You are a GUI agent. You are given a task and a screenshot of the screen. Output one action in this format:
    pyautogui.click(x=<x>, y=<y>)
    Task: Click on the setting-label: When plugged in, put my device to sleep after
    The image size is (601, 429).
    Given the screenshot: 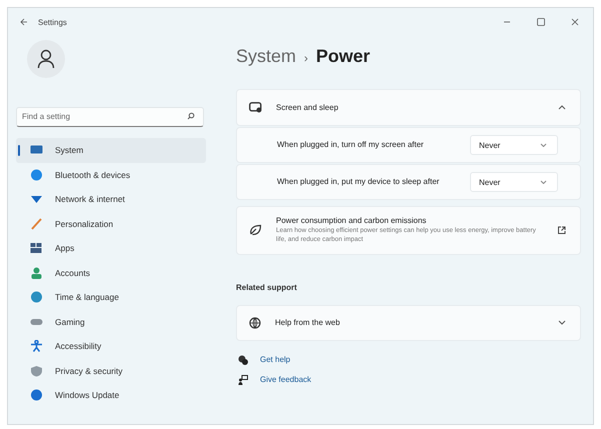 What is the action you would take?
    pyautogui.click(x=358, y=182)
    